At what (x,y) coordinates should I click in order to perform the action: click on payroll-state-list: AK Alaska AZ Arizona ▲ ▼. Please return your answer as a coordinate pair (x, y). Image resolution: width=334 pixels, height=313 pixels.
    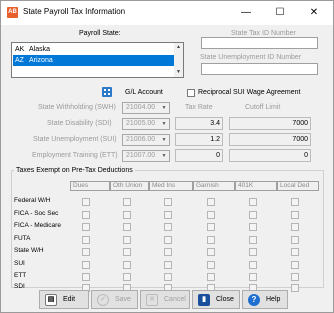
    Looking at the image, I should click on (97, 60).